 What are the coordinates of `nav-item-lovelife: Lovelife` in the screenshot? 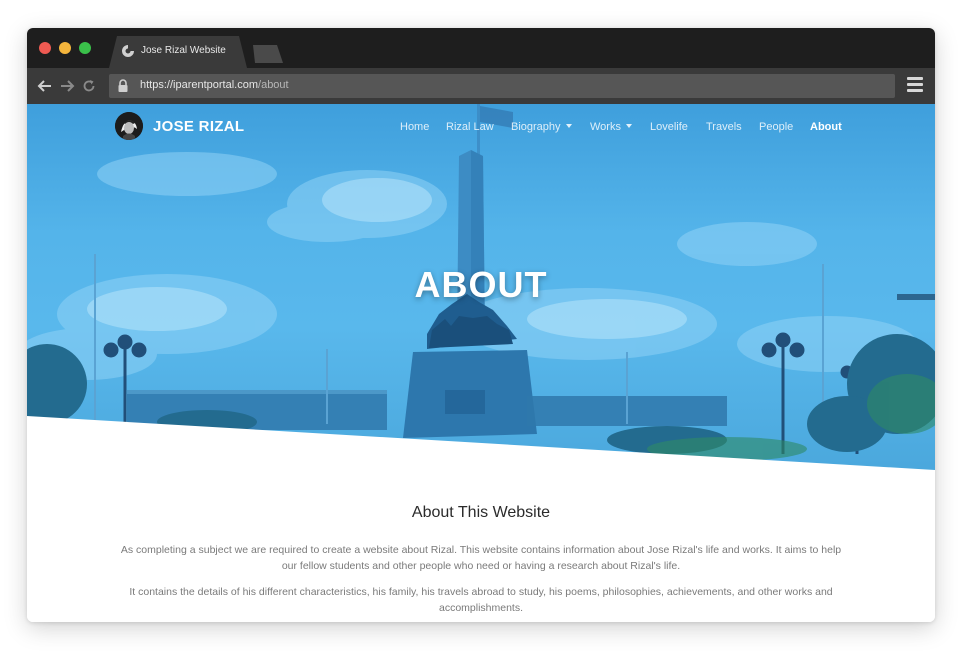 It's located at (669, 127).